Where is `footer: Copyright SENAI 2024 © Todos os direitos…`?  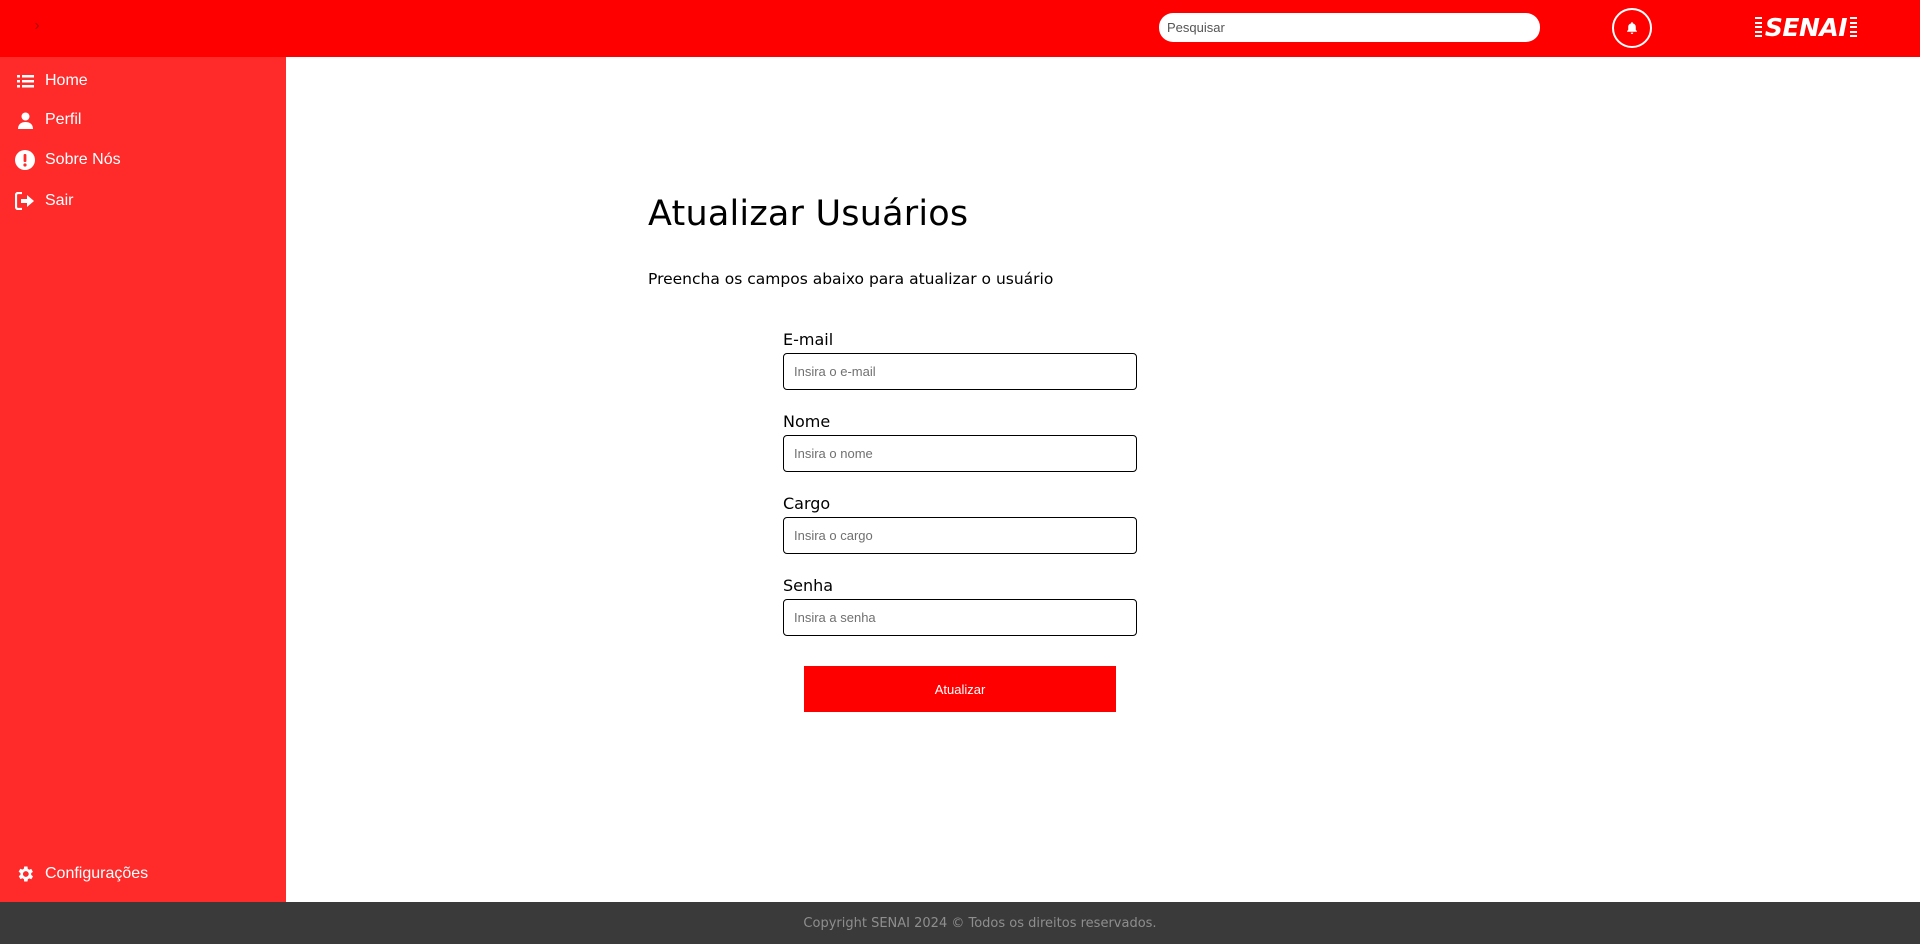 footer: Copyright SENAI 2024 © Todos os direitos… is located at coordinates (960, 923).